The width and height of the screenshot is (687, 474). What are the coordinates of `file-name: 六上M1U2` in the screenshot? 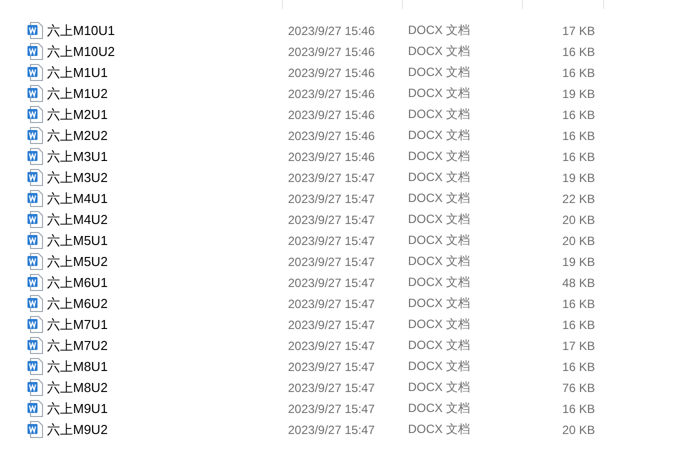 It's located at (77, 93).